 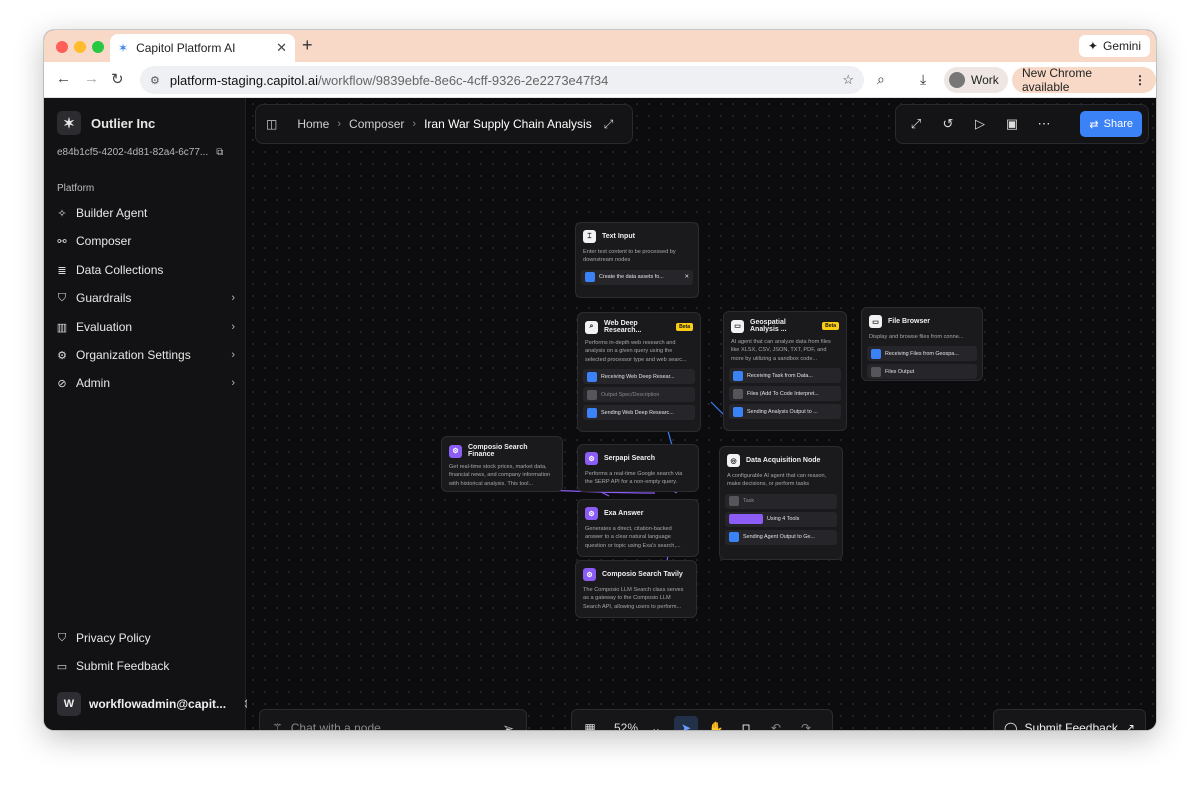 I want to click on sidebar-item-guardrails: ⛉ Guardrails ›, so click(x=145, y=298).